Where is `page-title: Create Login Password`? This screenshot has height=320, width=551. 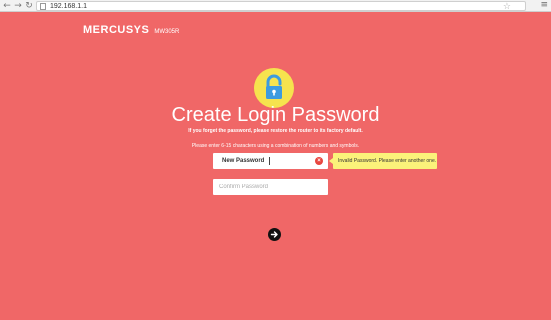
page-title: Create Login Password is located at coordinates (275, 115).